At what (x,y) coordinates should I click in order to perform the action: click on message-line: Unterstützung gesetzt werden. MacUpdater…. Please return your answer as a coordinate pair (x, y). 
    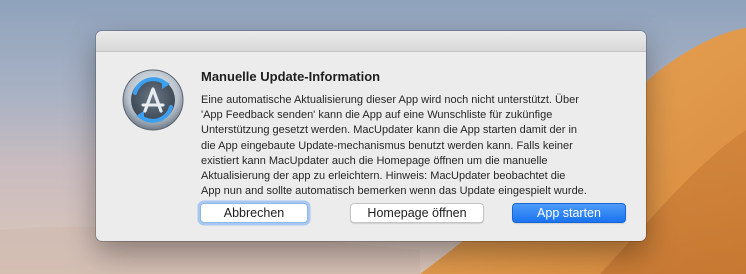
    Looking at the image, I should click on (389, 130).